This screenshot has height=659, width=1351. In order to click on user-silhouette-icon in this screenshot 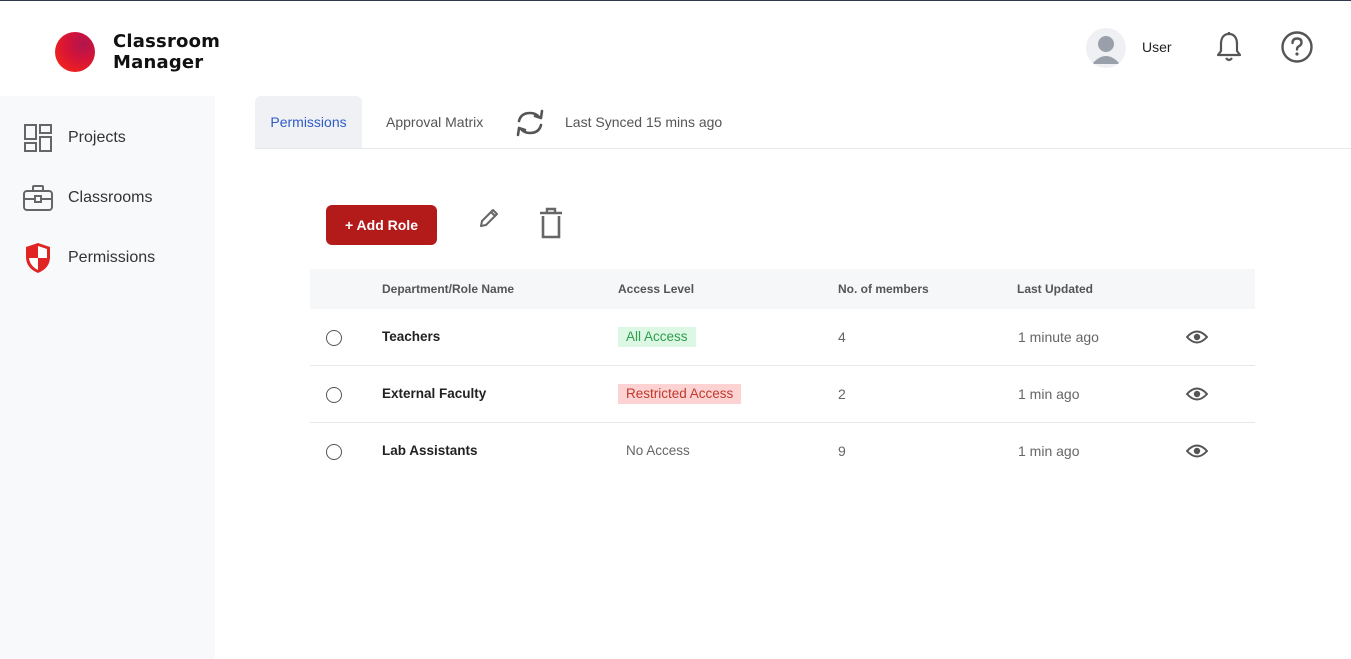, I will do `click(1106, 50)`.